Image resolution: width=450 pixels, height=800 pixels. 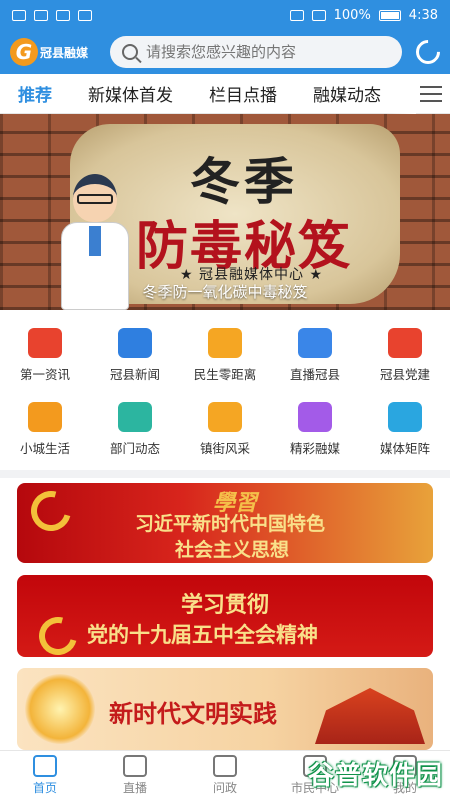 I want to click on category-item: 直播冠县, so click(x=315, y=355).